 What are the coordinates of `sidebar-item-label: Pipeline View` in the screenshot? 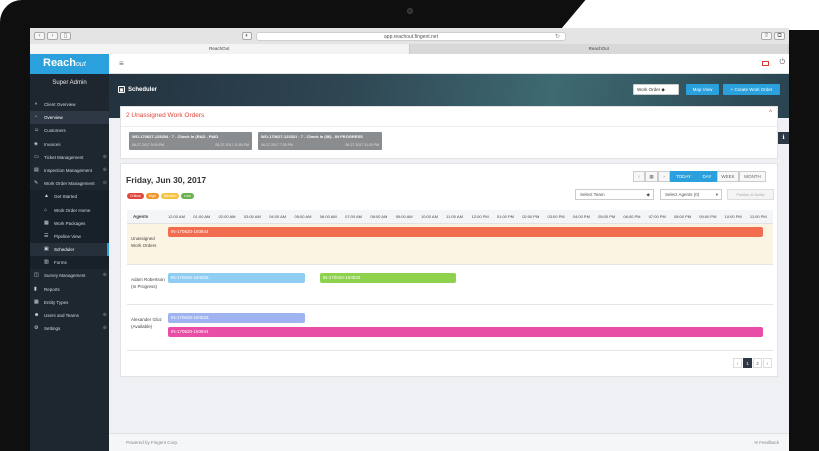 It's located at (67, 236).